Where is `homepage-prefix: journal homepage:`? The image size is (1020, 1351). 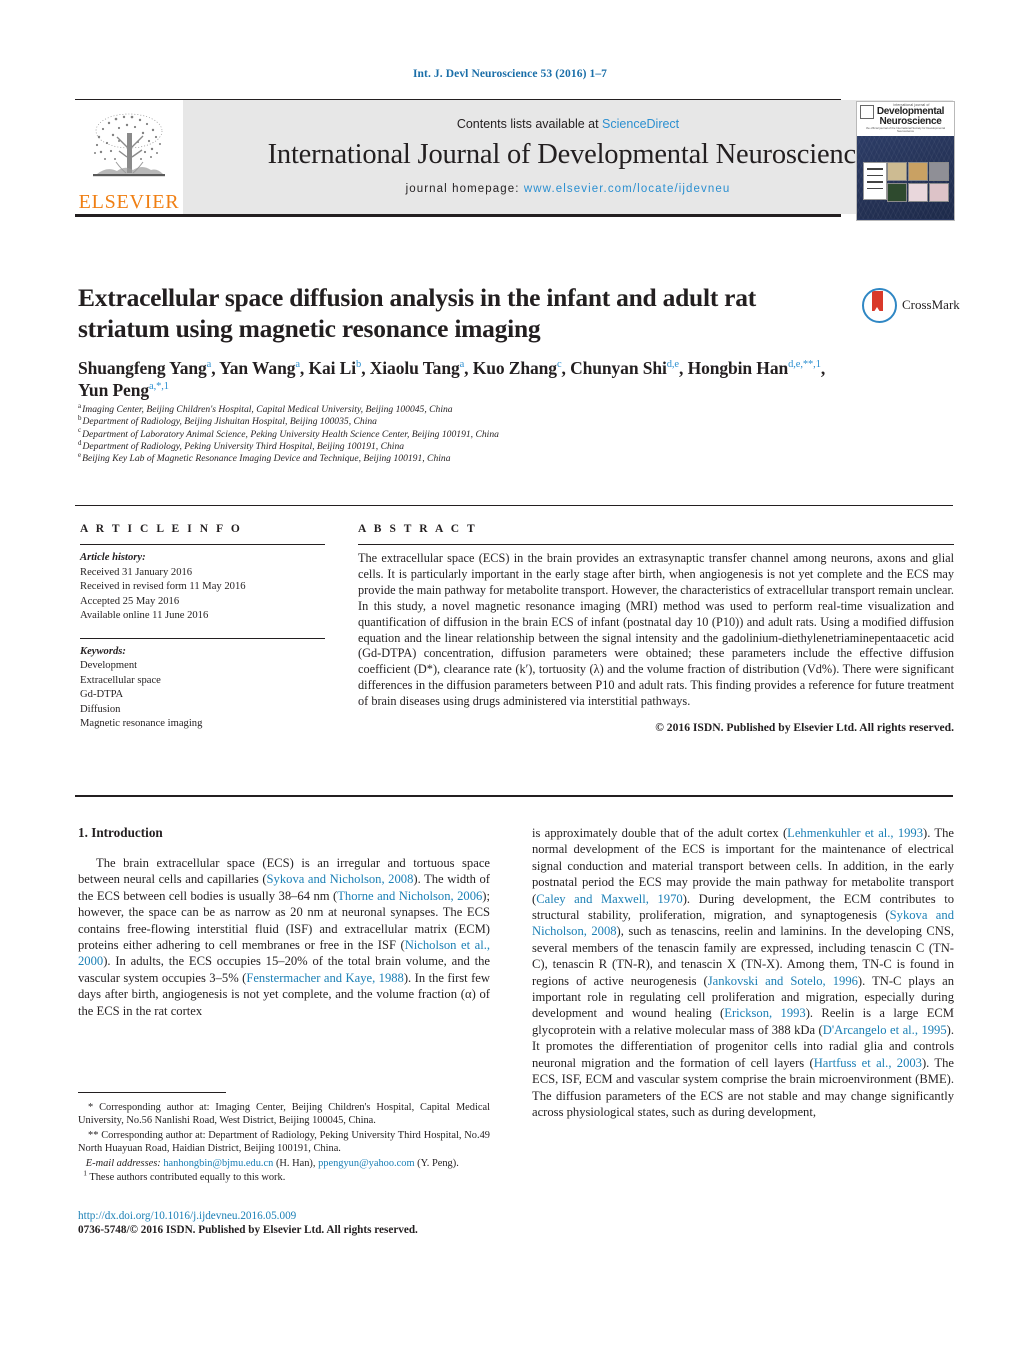
homepage-prefix: journal homepage: is located at coordinates (464, 189).